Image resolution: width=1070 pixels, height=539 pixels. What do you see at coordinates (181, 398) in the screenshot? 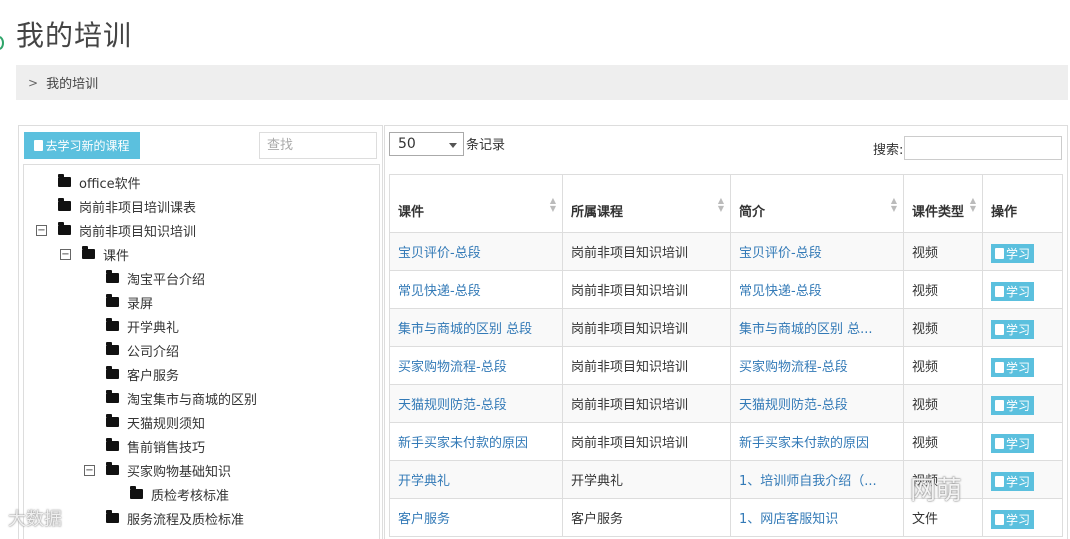
I see `tree-node: 淘宝集市与商城的区别` at bounding box center [181, 398].